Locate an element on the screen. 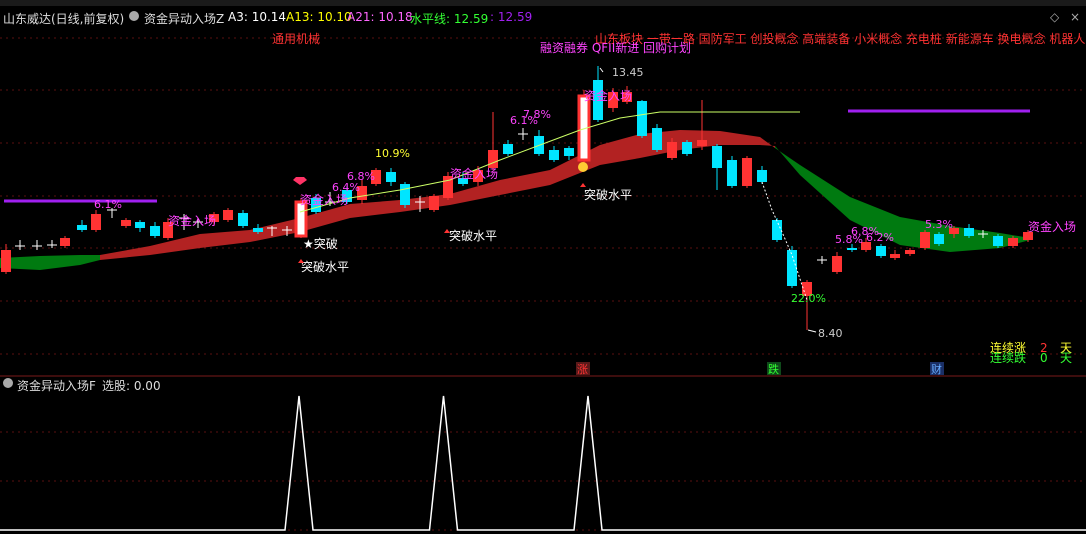  break-level-label-2: 突破水平 is located at coordinates (473, 235).